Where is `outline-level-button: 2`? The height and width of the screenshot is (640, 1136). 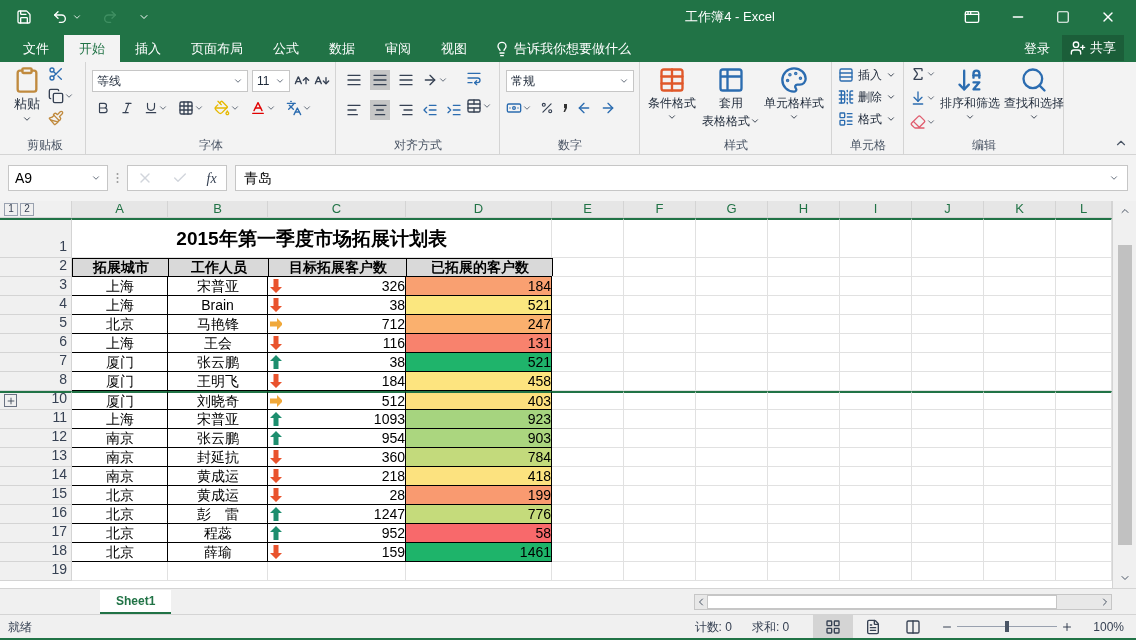
outline-level-button: 2 is located at coordinates (27, 209).